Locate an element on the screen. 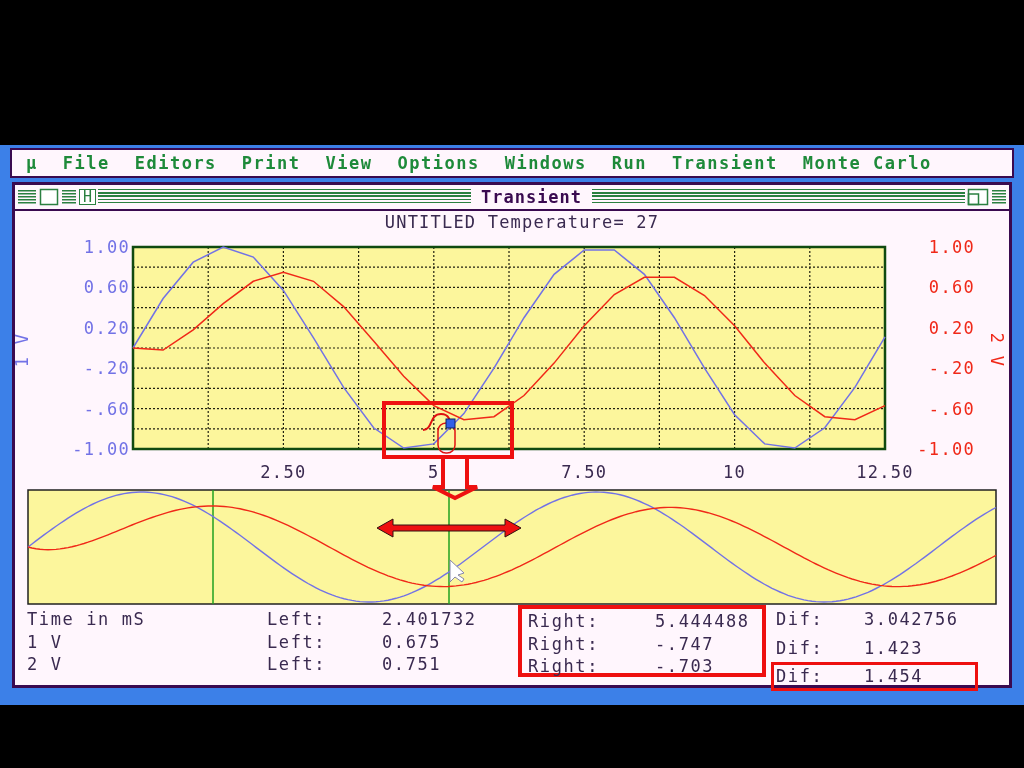 The height and width of the screenshot is (768, 1024). right-value: -.703 is located at coordinates (685, 666).